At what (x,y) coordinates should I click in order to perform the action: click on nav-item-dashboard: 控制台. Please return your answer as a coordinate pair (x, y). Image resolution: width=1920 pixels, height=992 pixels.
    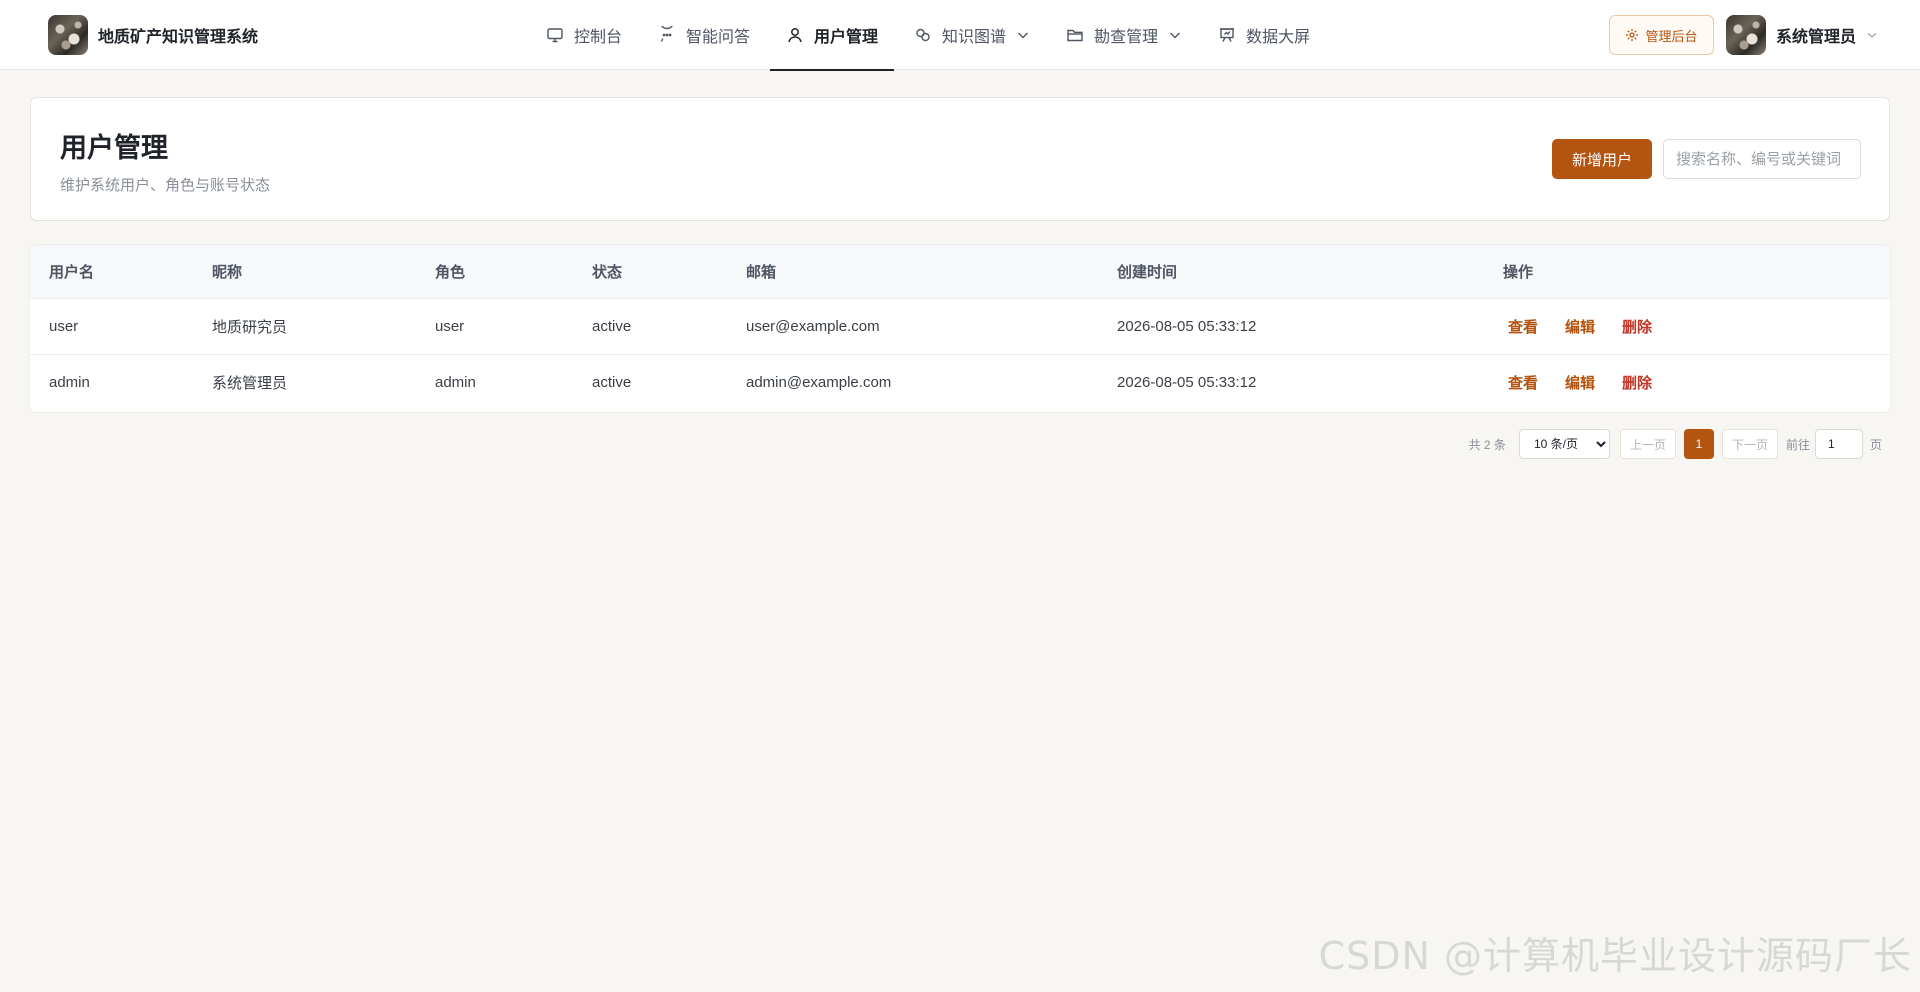
    Looking at the image, I should click on (584, 35).